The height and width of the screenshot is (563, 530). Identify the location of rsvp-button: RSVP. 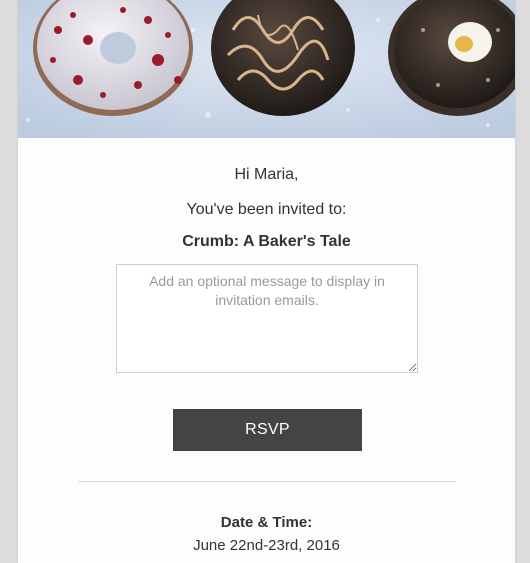
(267, 430).